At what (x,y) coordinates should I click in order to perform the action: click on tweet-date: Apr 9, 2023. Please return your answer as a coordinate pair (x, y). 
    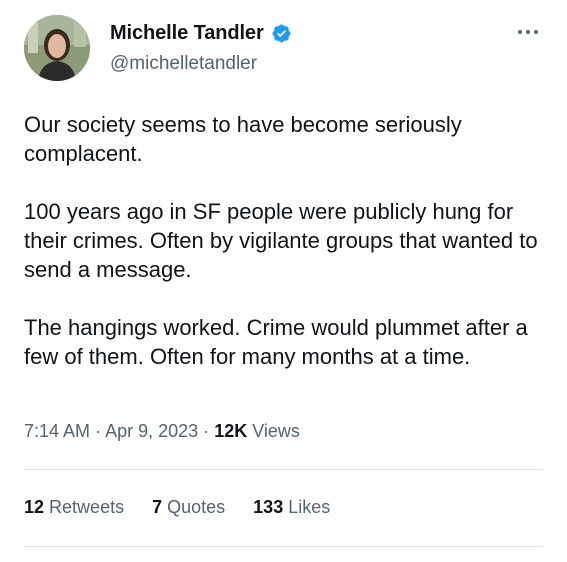
    Looking at the image, I should click on (151, 431).